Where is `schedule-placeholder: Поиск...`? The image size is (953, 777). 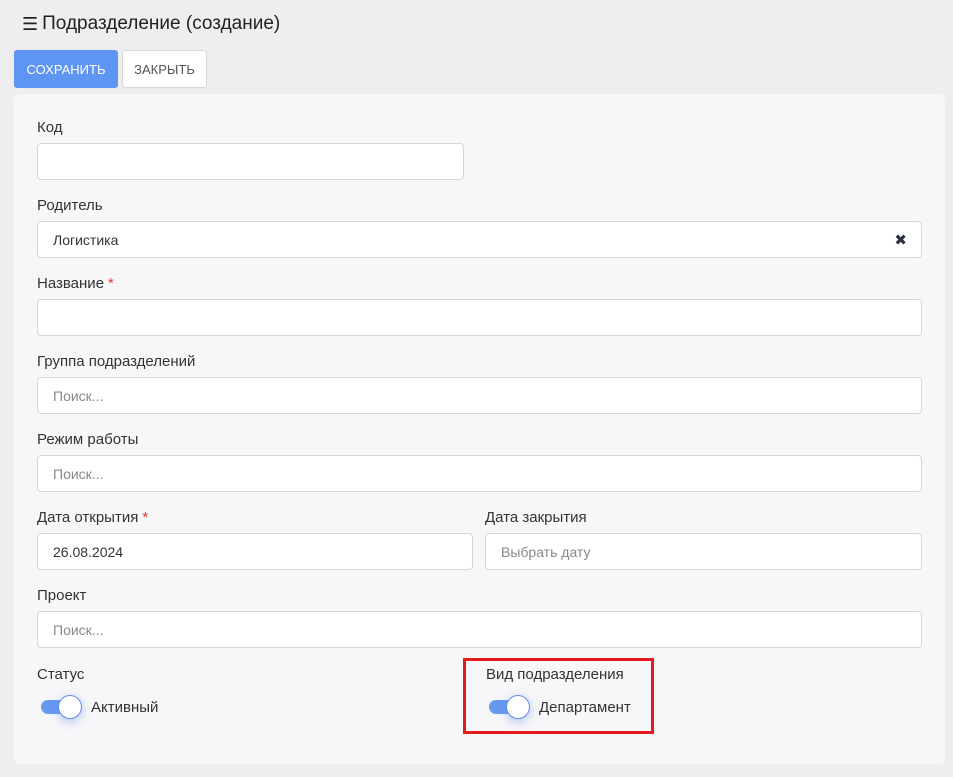
schedule-placeholder: Поиск... is located at coordinates (78, 473).